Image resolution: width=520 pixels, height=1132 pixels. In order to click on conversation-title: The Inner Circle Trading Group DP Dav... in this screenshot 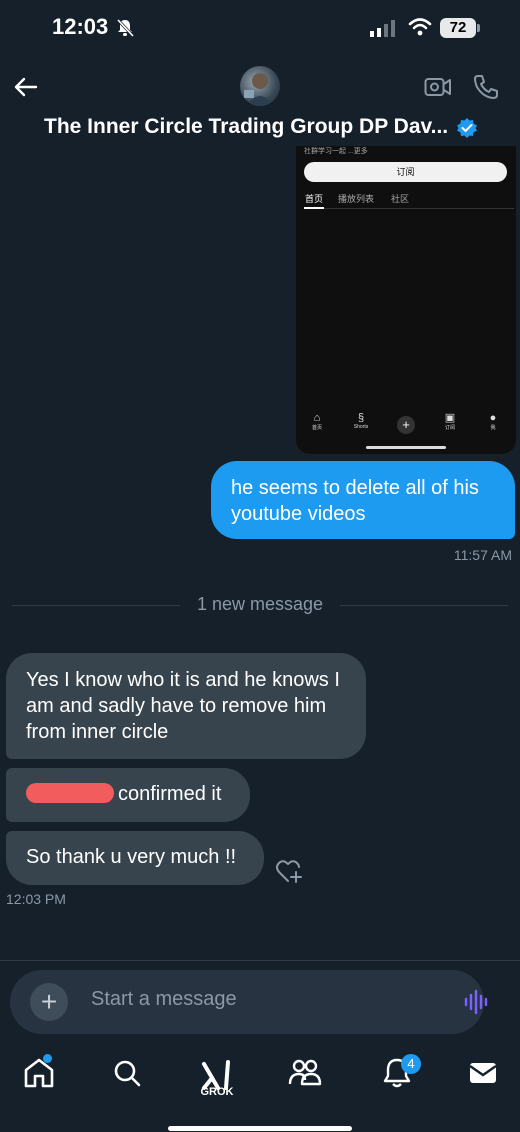, I will do `click(246, 127)`.